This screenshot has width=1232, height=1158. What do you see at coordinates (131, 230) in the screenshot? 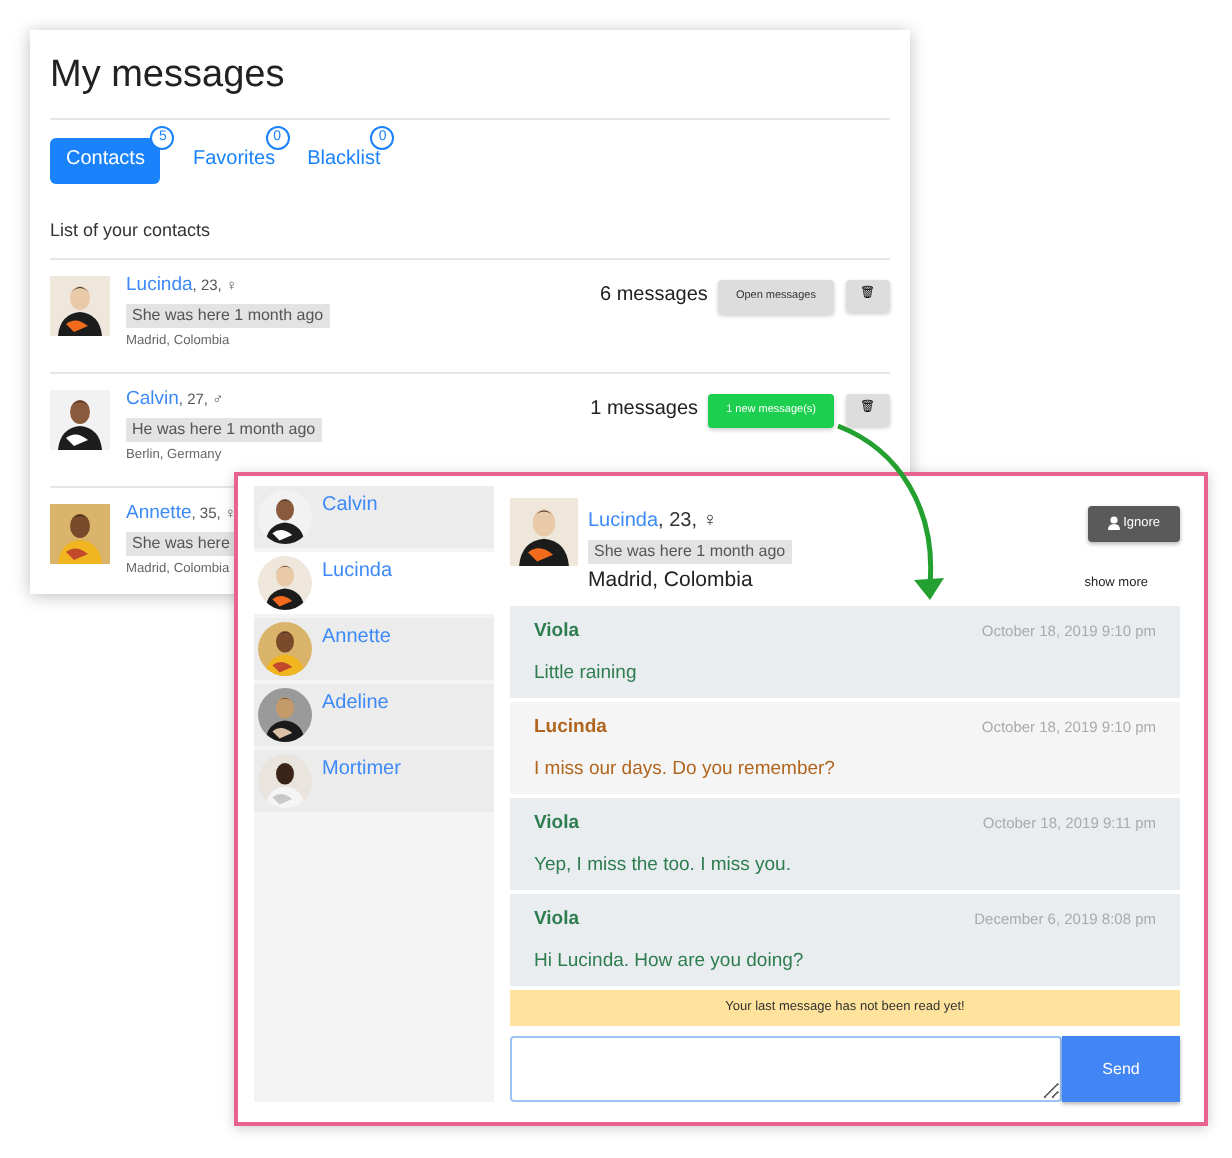
I see `list-heading: List of your contacts` at bounding box center [131, 230].